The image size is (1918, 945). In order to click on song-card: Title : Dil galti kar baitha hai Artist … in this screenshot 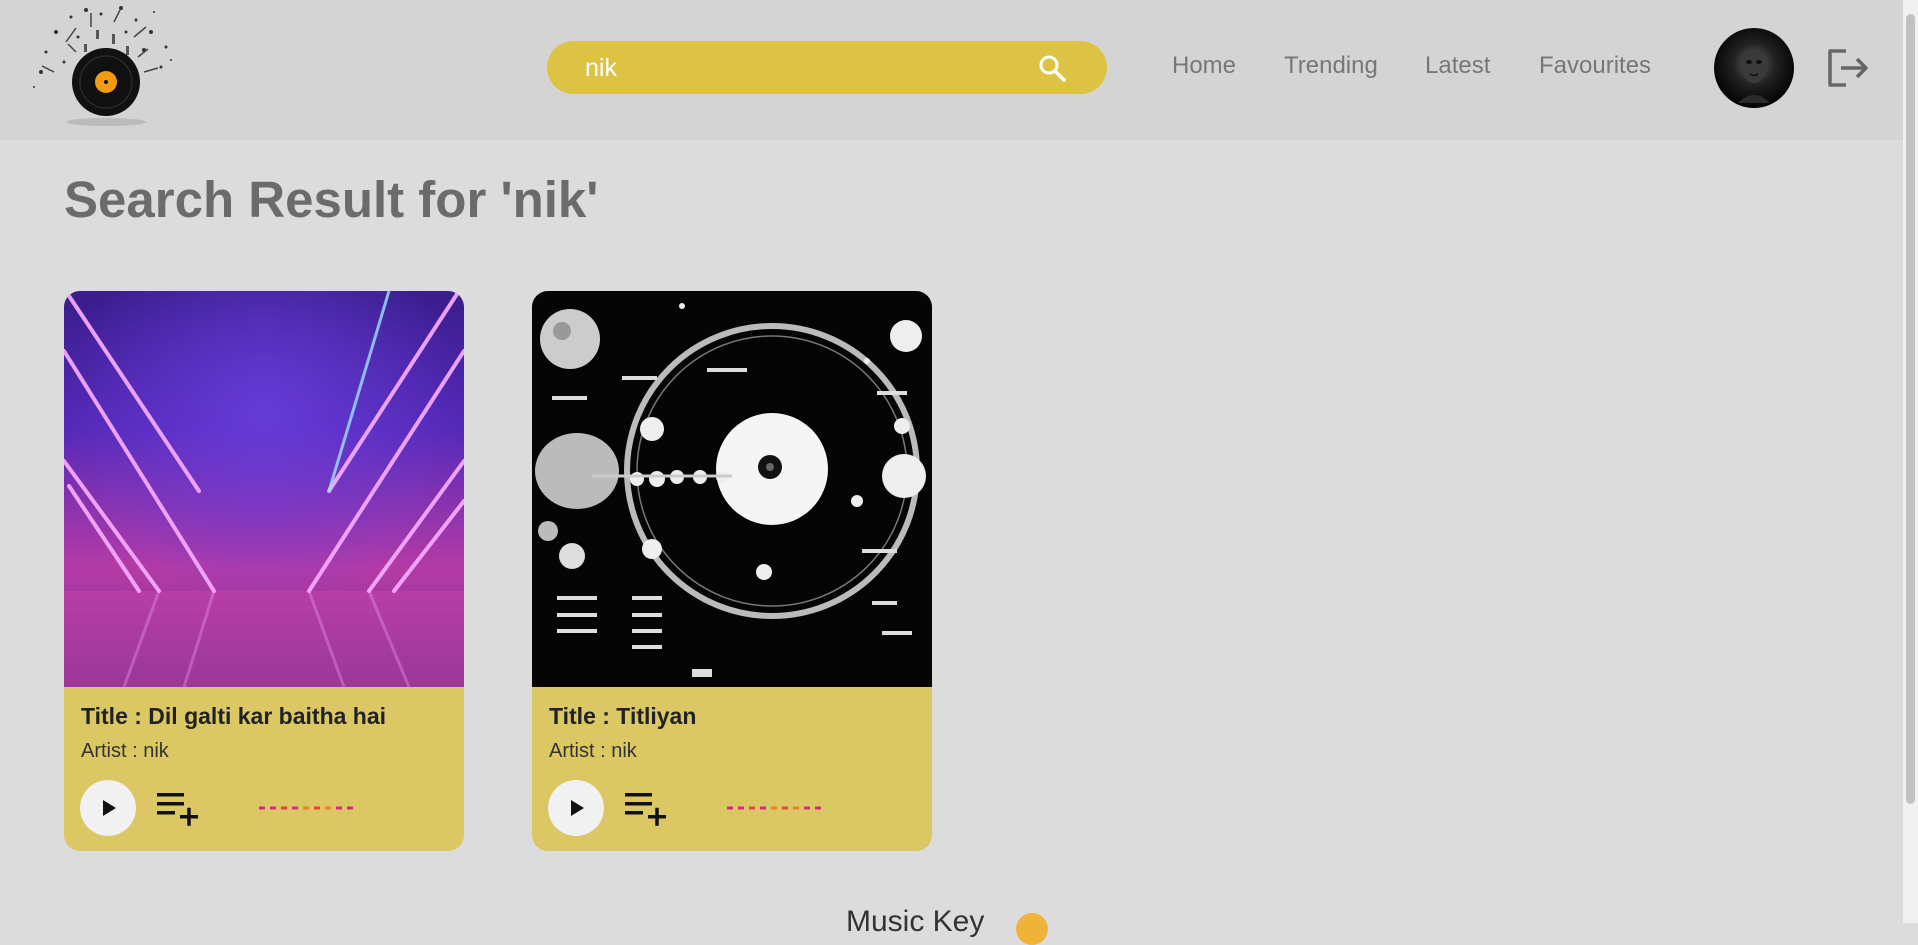, I will do `click(264, 571)`.